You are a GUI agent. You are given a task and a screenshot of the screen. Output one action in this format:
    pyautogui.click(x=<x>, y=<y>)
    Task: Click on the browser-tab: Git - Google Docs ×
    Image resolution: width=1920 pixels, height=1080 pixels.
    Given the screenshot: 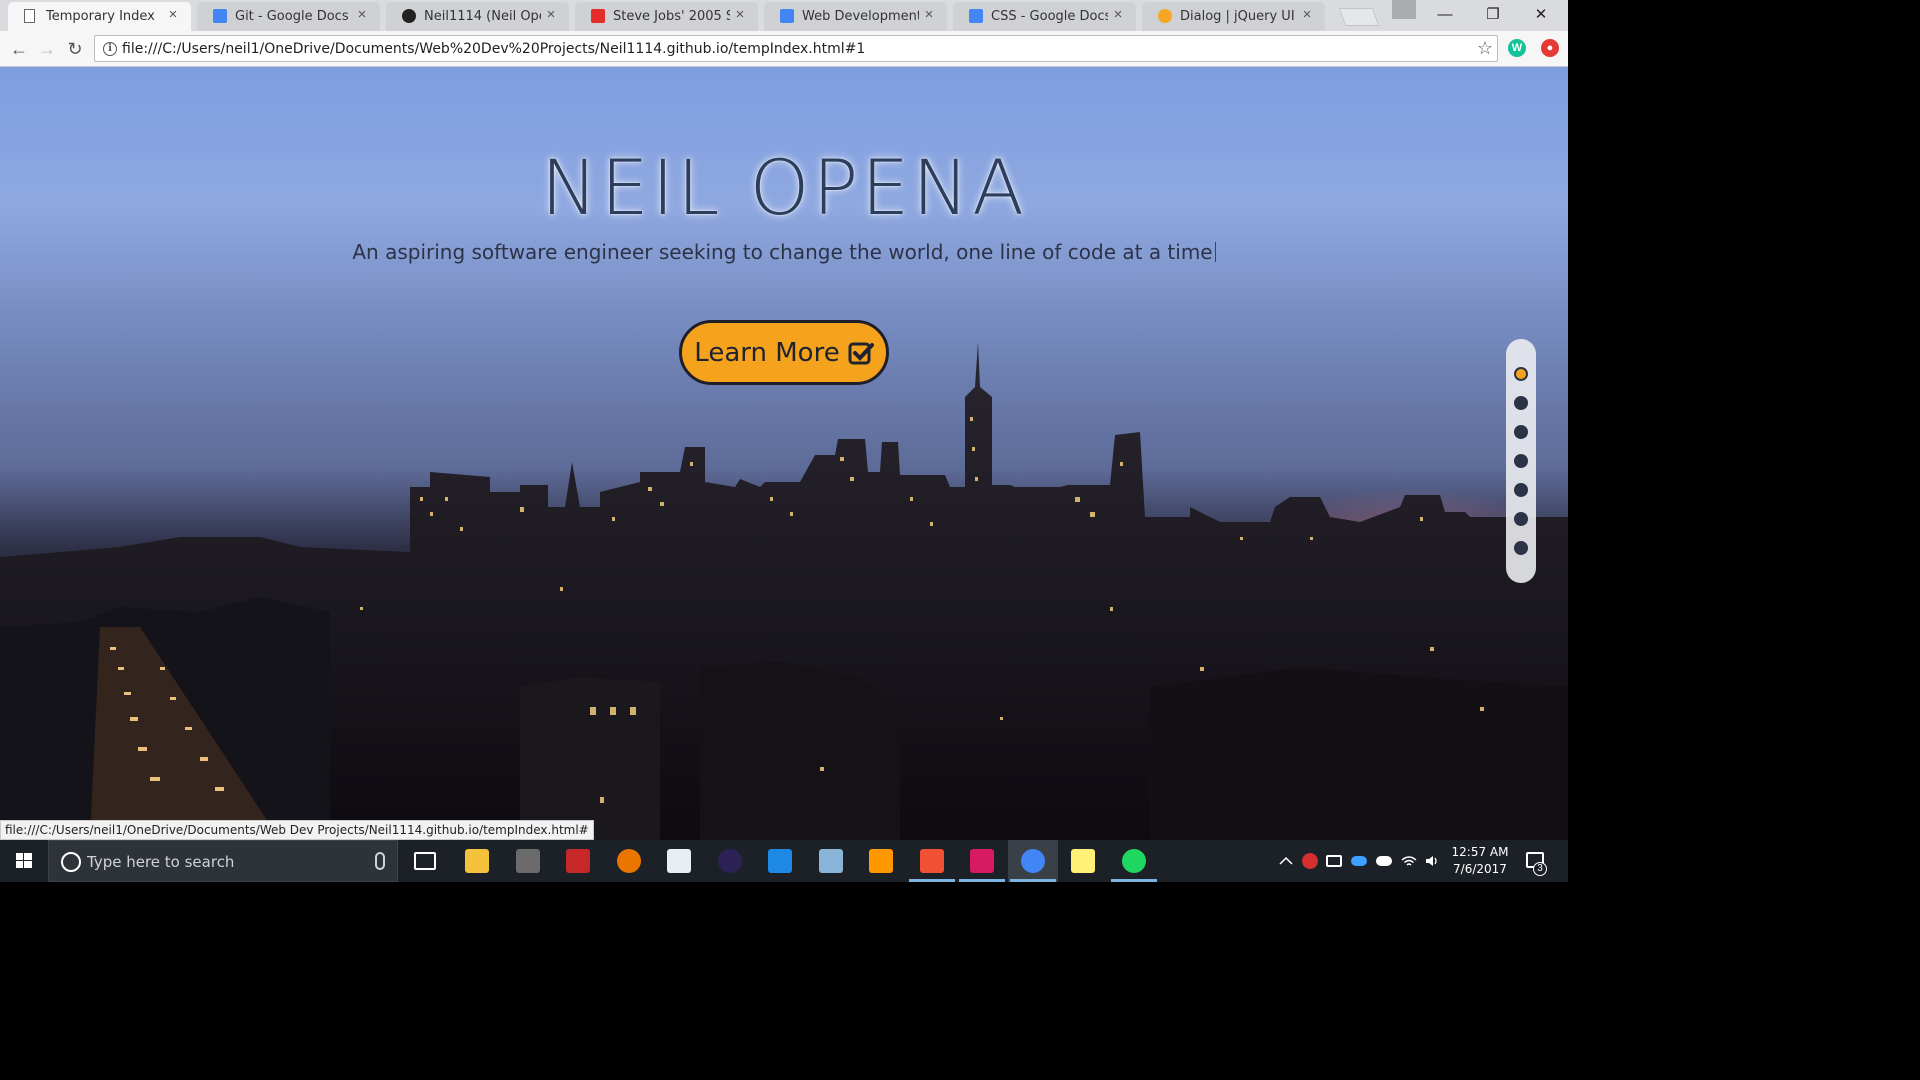 What is the action you would take?
    pyautogui.click(x=288, y=16)
    